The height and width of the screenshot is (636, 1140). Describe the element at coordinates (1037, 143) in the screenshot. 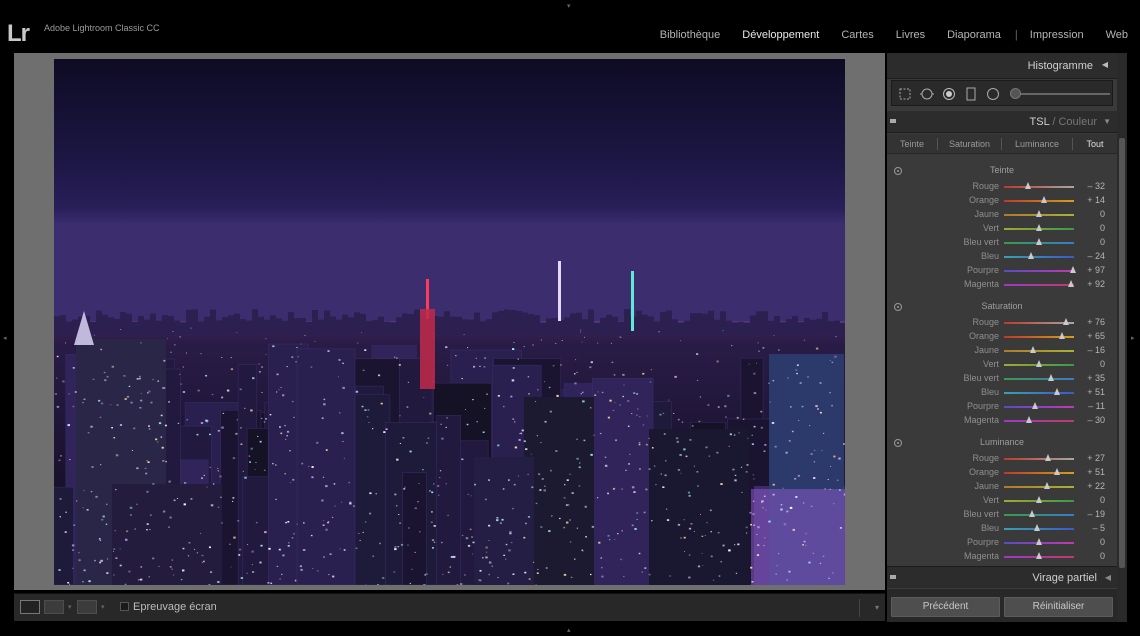

I see `tab-luminance: Luminance` at that location.